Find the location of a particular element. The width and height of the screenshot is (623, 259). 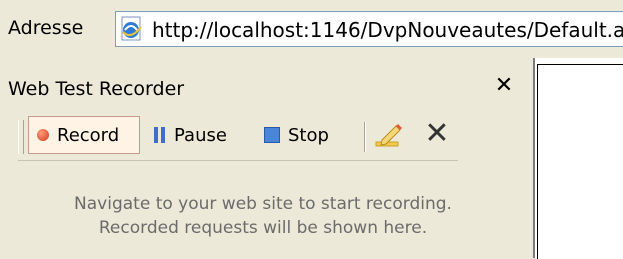

pause-icon is located at coordinates (160, 135).